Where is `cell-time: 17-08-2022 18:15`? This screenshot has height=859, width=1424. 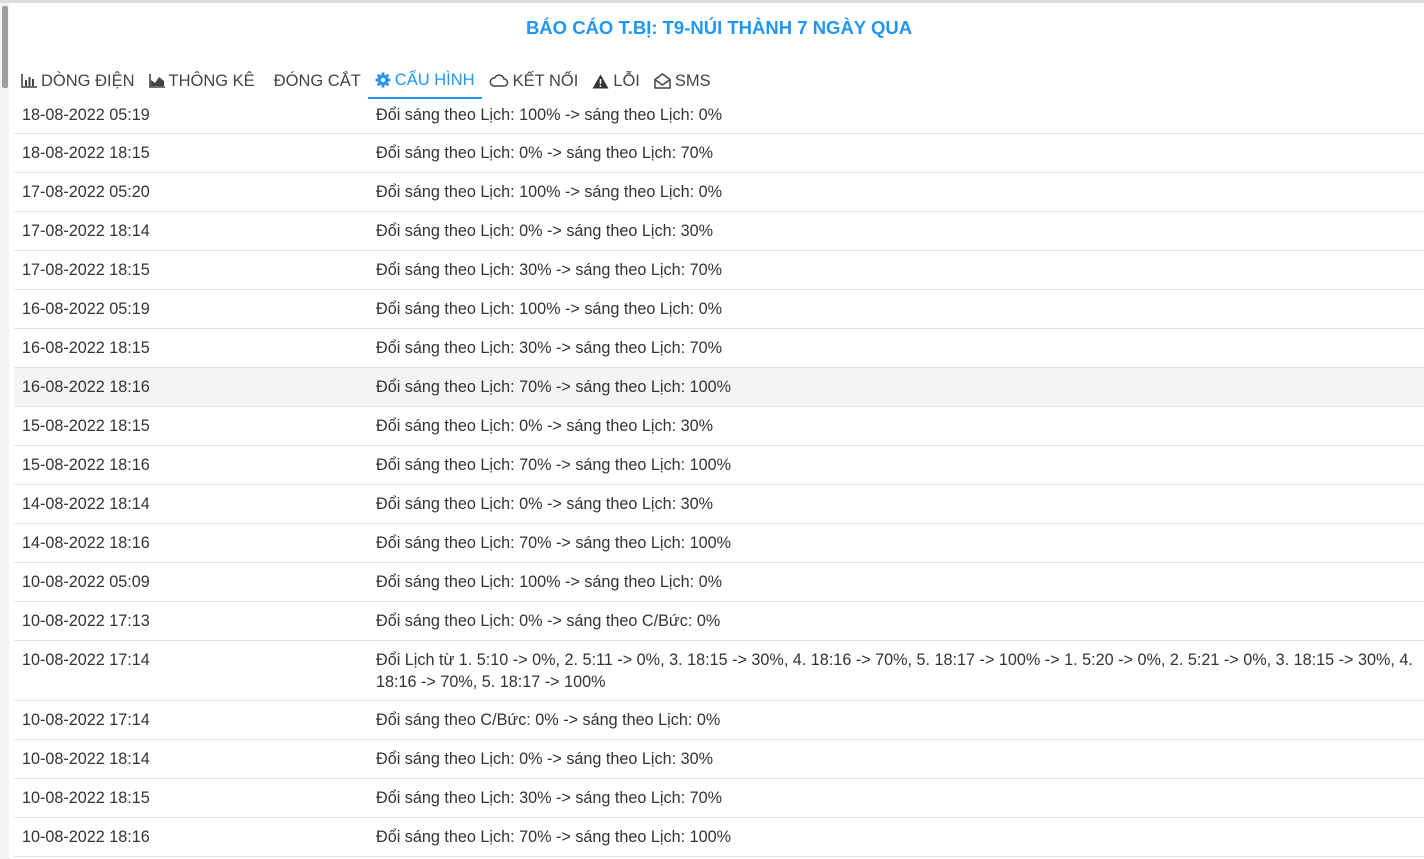
cell-time: 17-08-2022 18:15 is located at coordinates (191, 270).